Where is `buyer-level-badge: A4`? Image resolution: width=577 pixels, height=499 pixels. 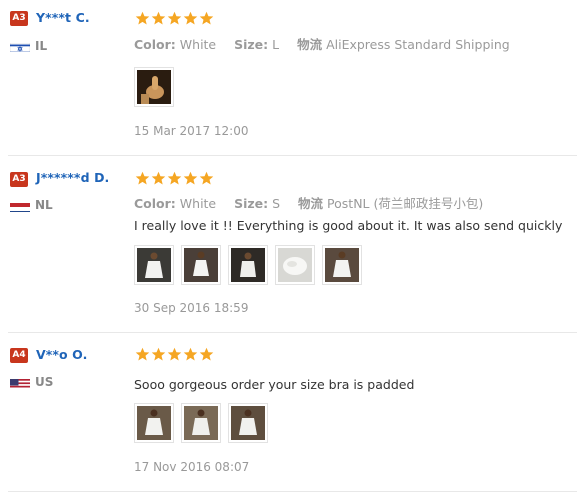 buyer-level-badge: A4 is located at coordinates (19, 355).